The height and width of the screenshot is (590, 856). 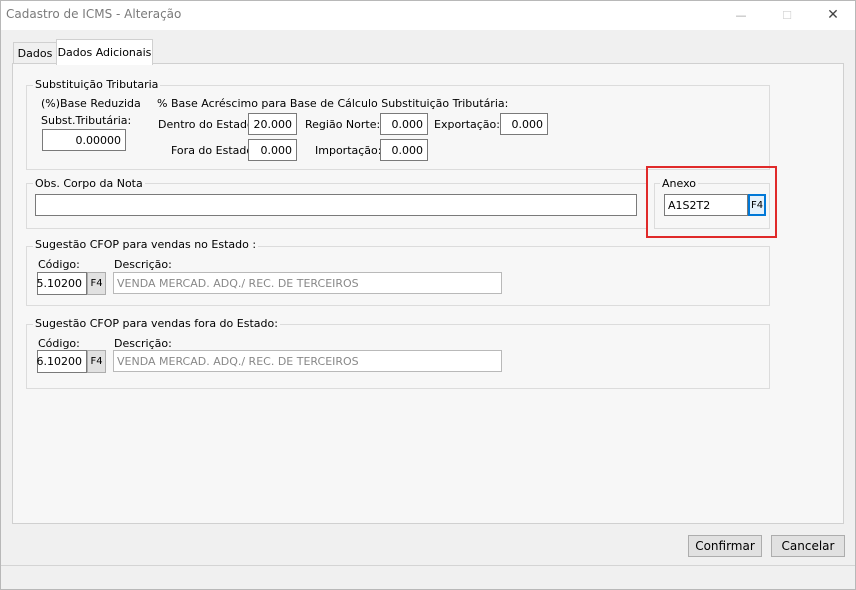 I want to click on close-button: ✕, so click(x=833, y=15).